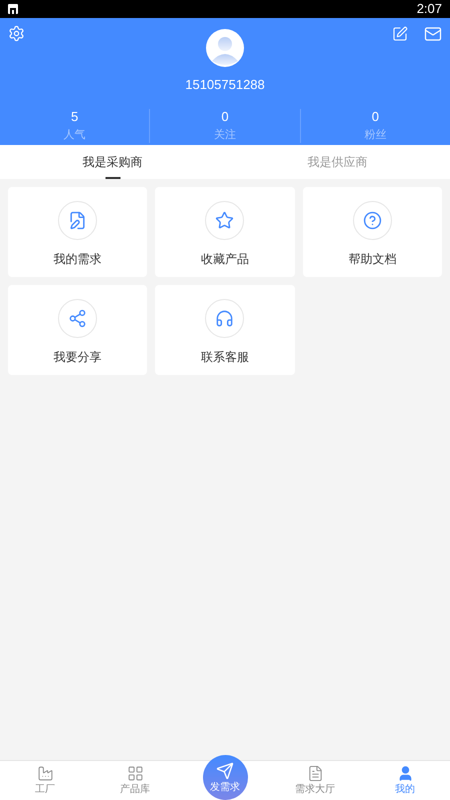  I want to click on document-icon, so click(315, 773).